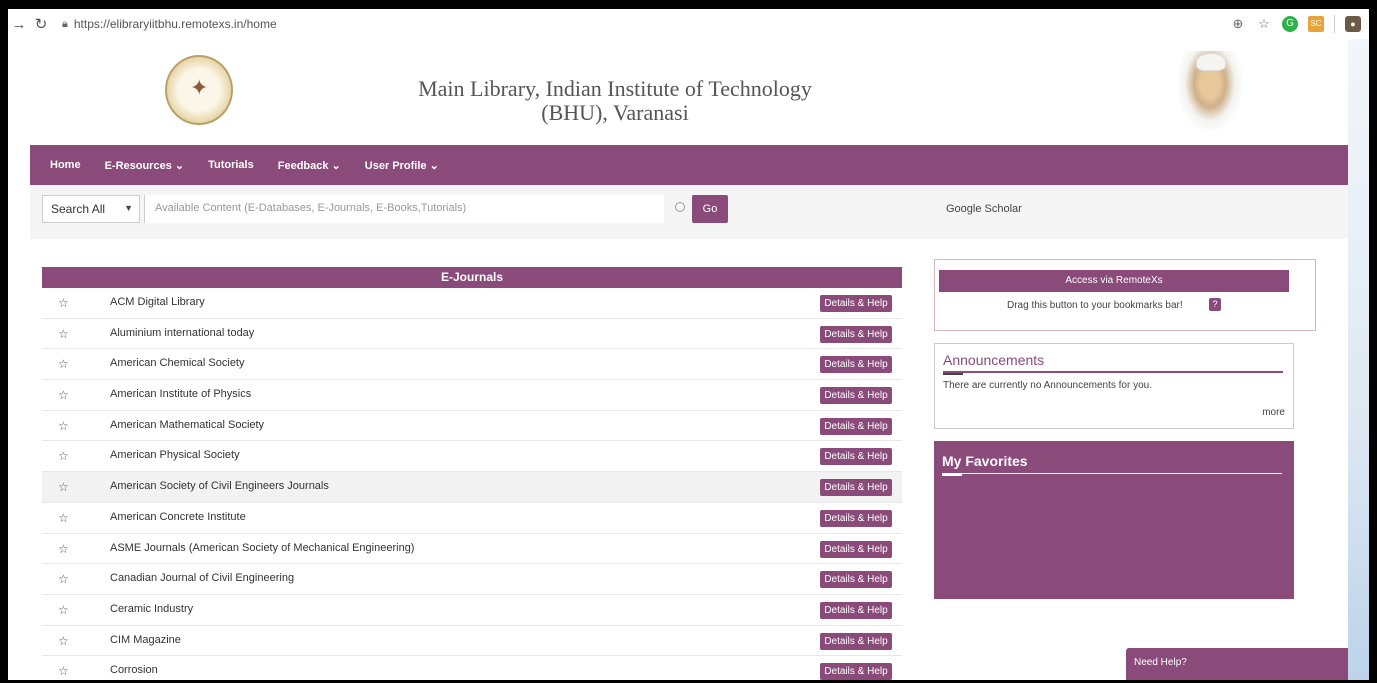 The height and width of the screenshot is (683, 1377). What do you see at coordinates (65, 23) in the screenshot?
I see `lock-icon: 🔒︎` at bounding box center [65, 23].